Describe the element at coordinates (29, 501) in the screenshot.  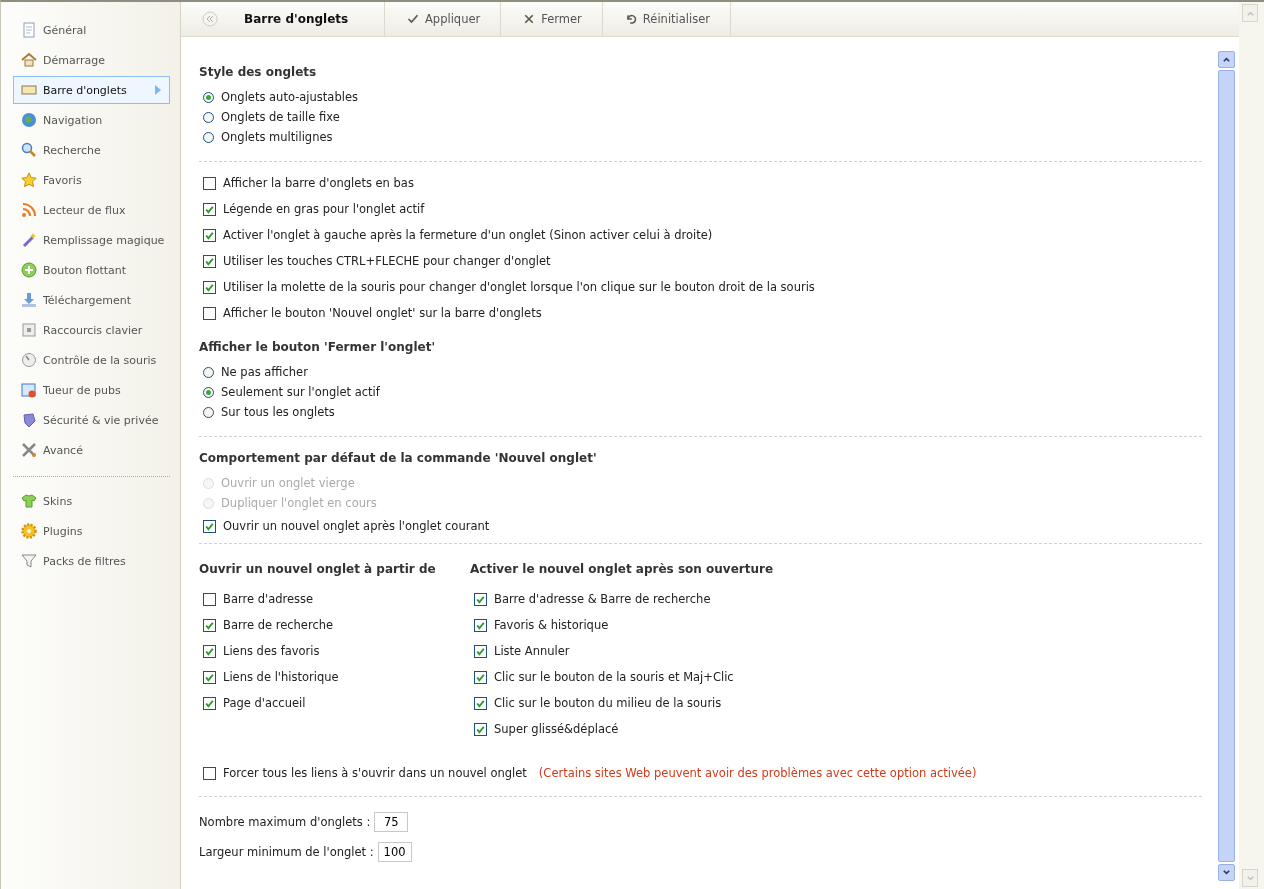
I see `shirt-icon` at that location.